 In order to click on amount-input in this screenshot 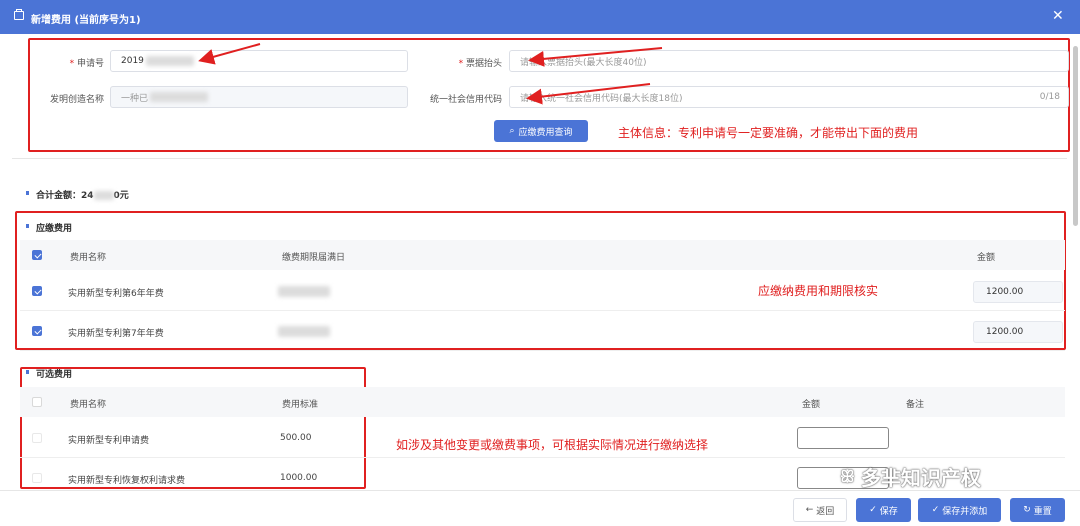, I will do `click(843, 438)`.